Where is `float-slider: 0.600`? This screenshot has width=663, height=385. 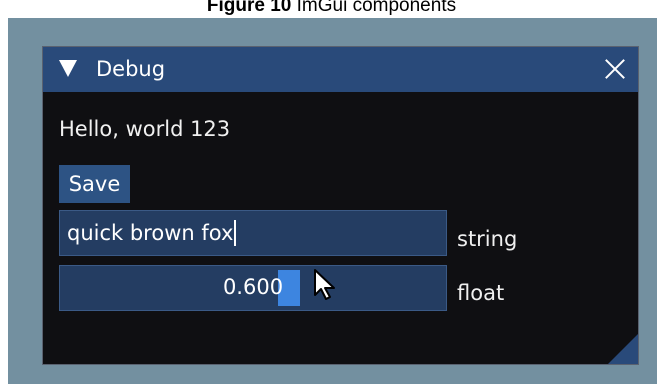 float-slider: 0.600 is located at coordinates (253, 288).